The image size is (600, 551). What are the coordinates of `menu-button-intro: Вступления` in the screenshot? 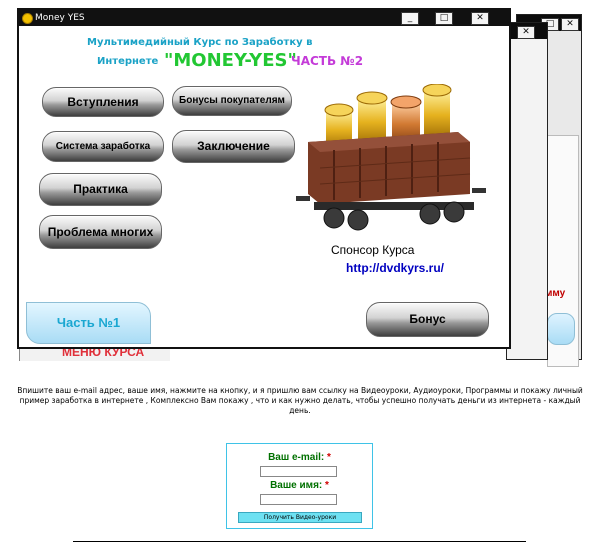 It's located at (103, 102).